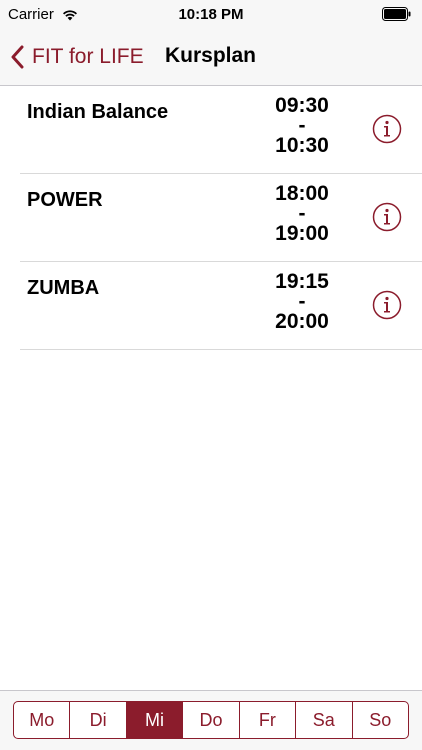 The image size is (422, 750). Describe the element at coordinates (98, 112) in the screenshot. I see `course-name: Indian Balance` at that location.